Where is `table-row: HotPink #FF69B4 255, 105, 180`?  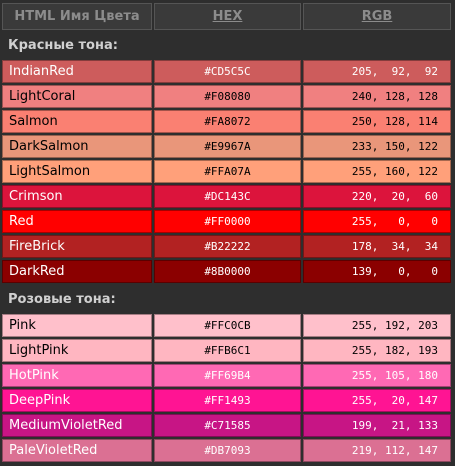
table-row: HotPink #FF69B4 255, 105, 180 is located at coordinates (227, 375).